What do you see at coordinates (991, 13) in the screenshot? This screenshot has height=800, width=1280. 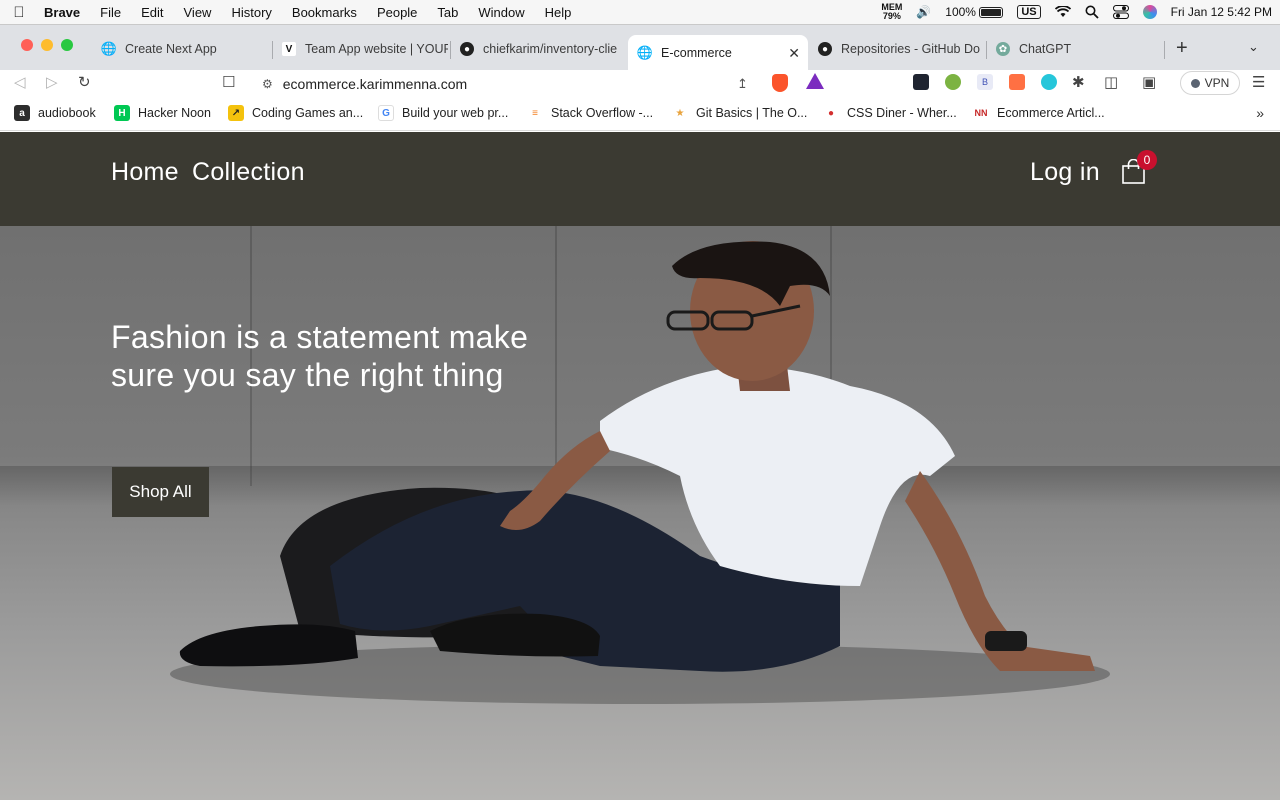 I see `battery-icon` at bounding box center [991, 13].